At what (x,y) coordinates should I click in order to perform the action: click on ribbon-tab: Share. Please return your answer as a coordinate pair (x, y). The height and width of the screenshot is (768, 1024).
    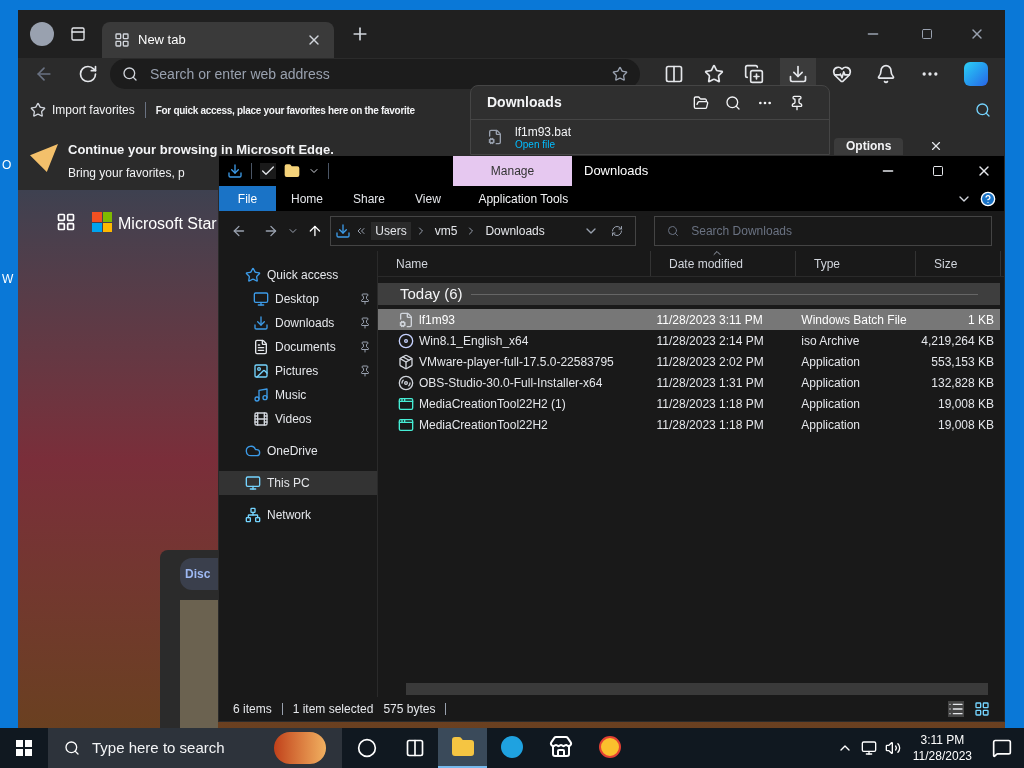
    Looking at the image, I should click on (369, 198).